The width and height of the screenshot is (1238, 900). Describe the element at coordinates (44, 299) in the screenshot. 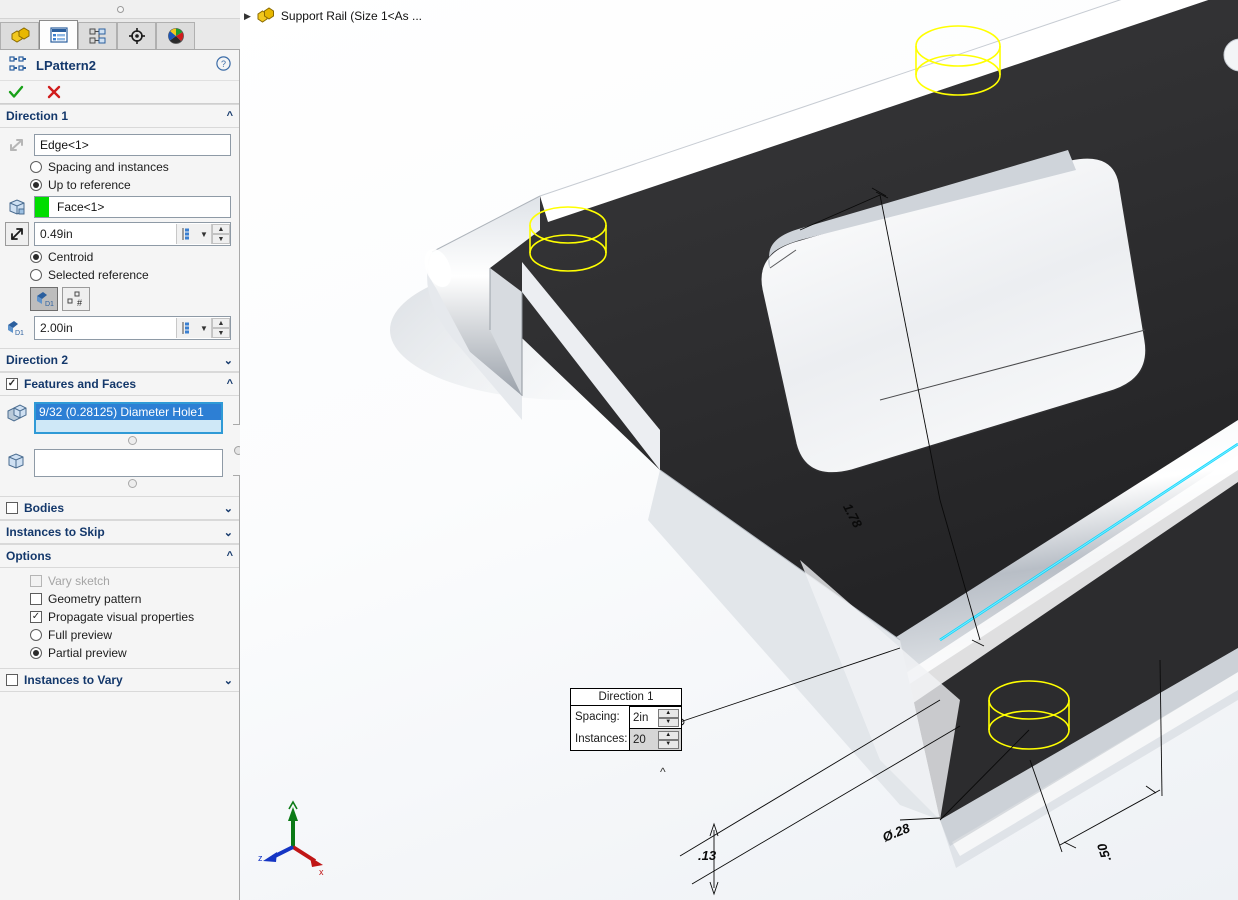

I see `offset-distance-mode-button: D1` at that location.